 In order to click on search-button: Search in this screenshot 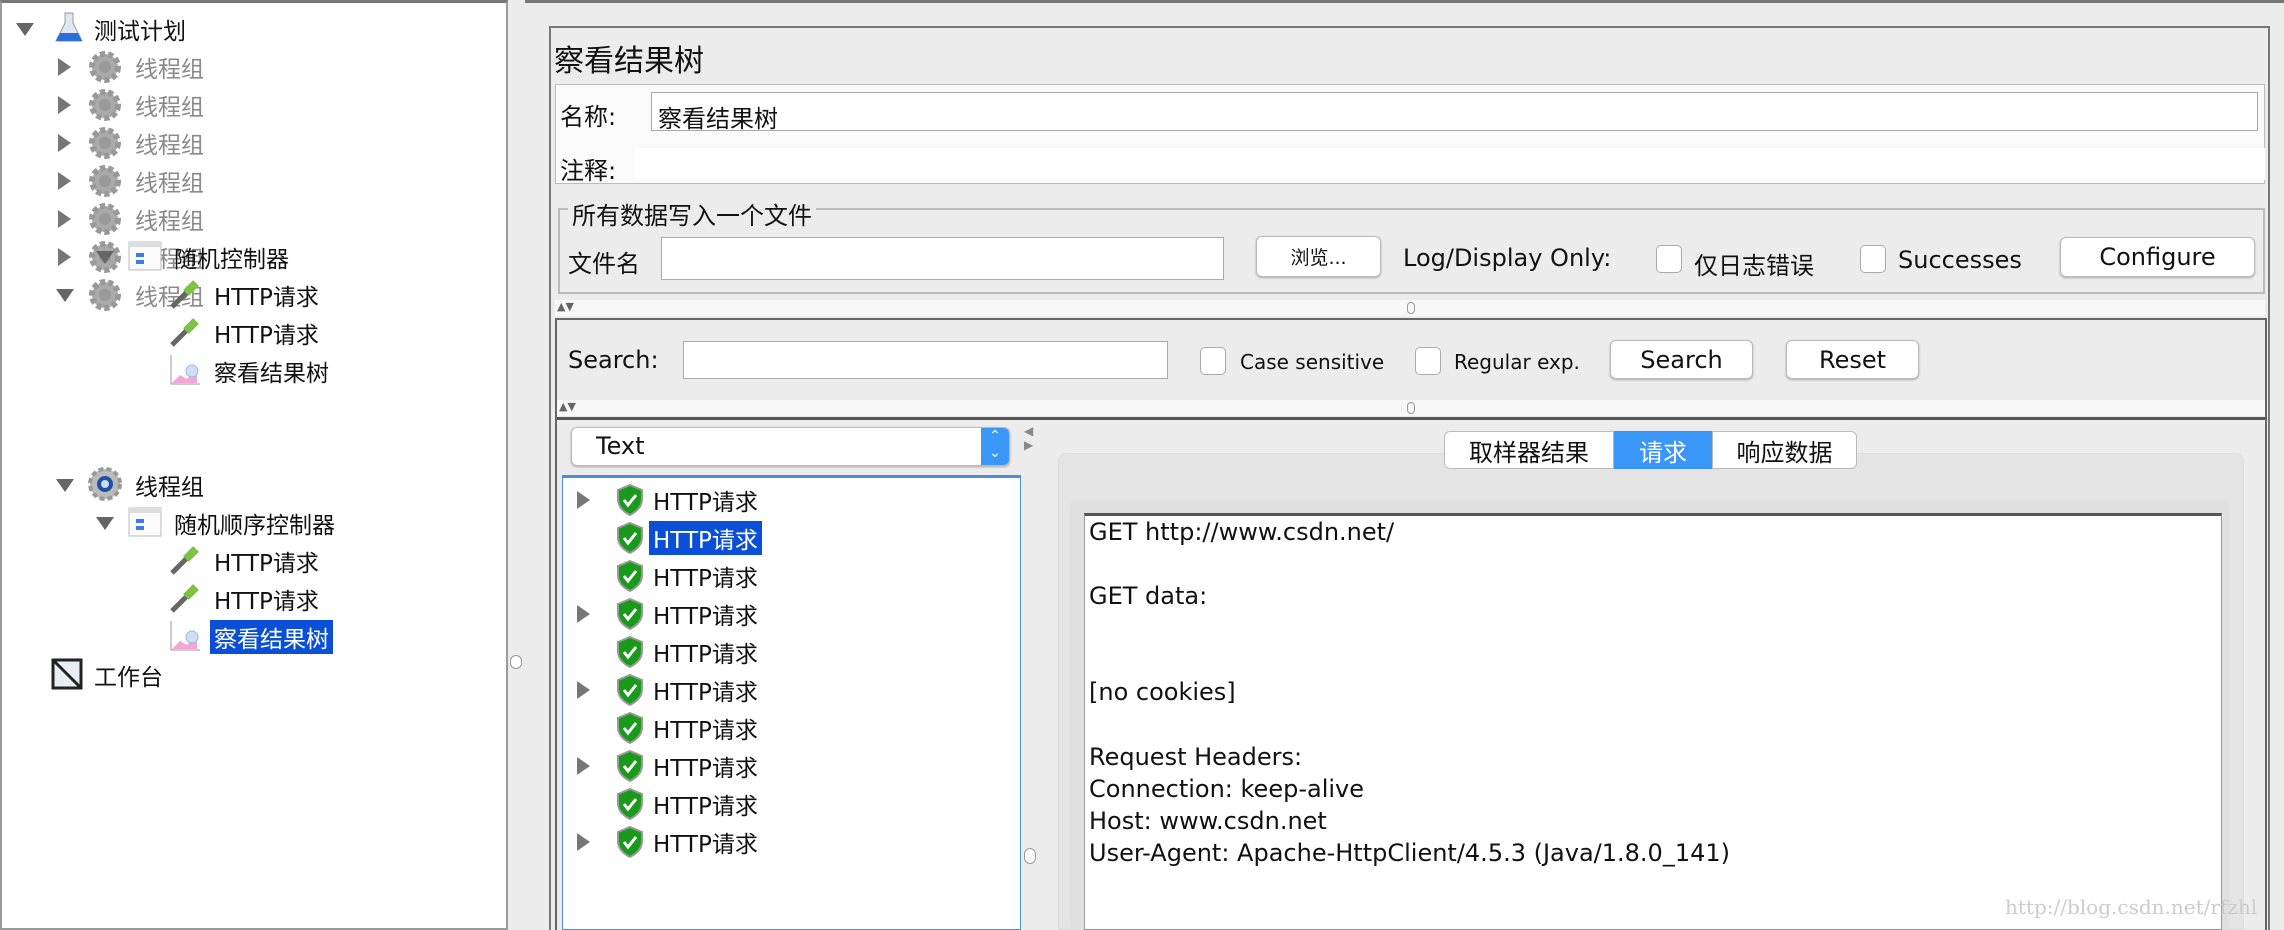, I will do `click(1681, 359)`.